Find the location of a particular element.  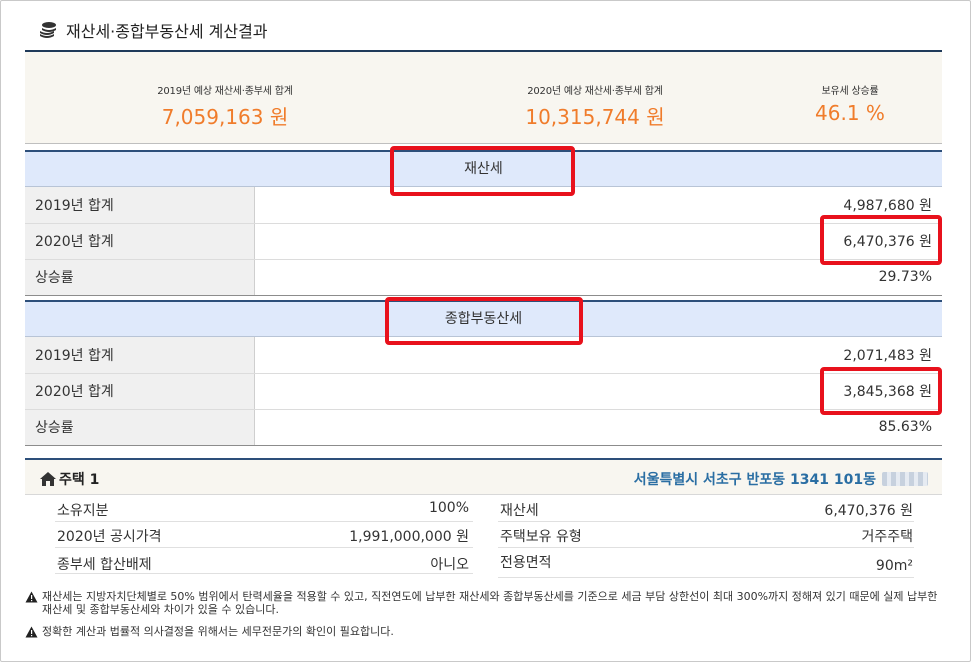

house-header: 주택 1 서울특별시 서초구 반포동 1341 101동 is located at coordinates (483, 476).